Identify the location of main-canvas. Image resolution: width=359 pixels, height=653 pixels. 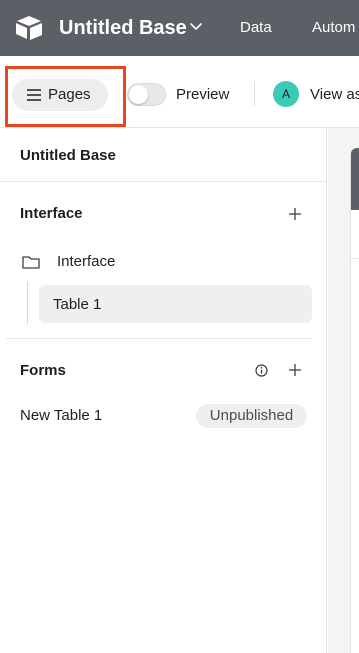
(343, 390).